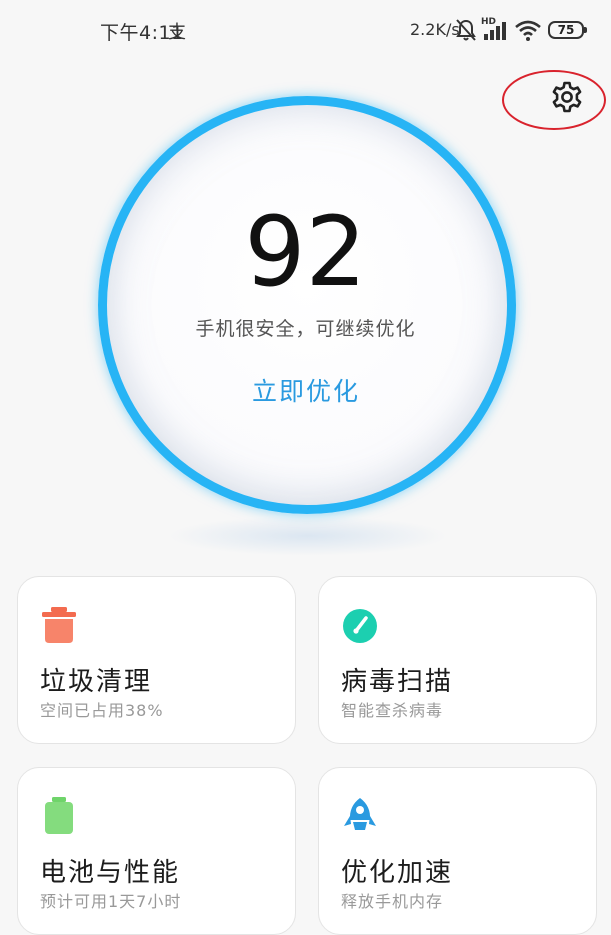  I want to click on card-battery-performance: 电池与性能 预计可用1天7小时, so click(156, 851).